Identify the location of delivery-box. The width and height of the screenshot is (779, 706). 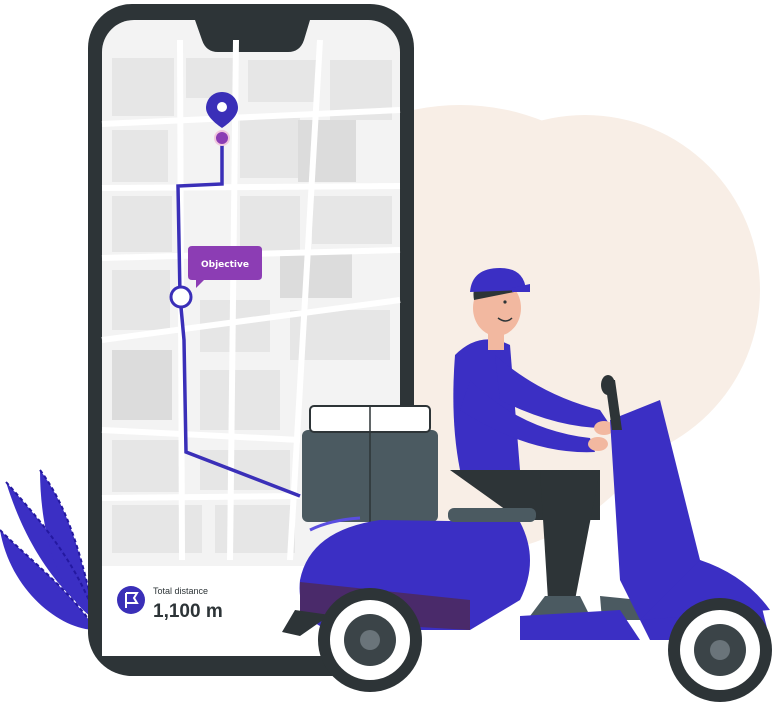
(370, 463).